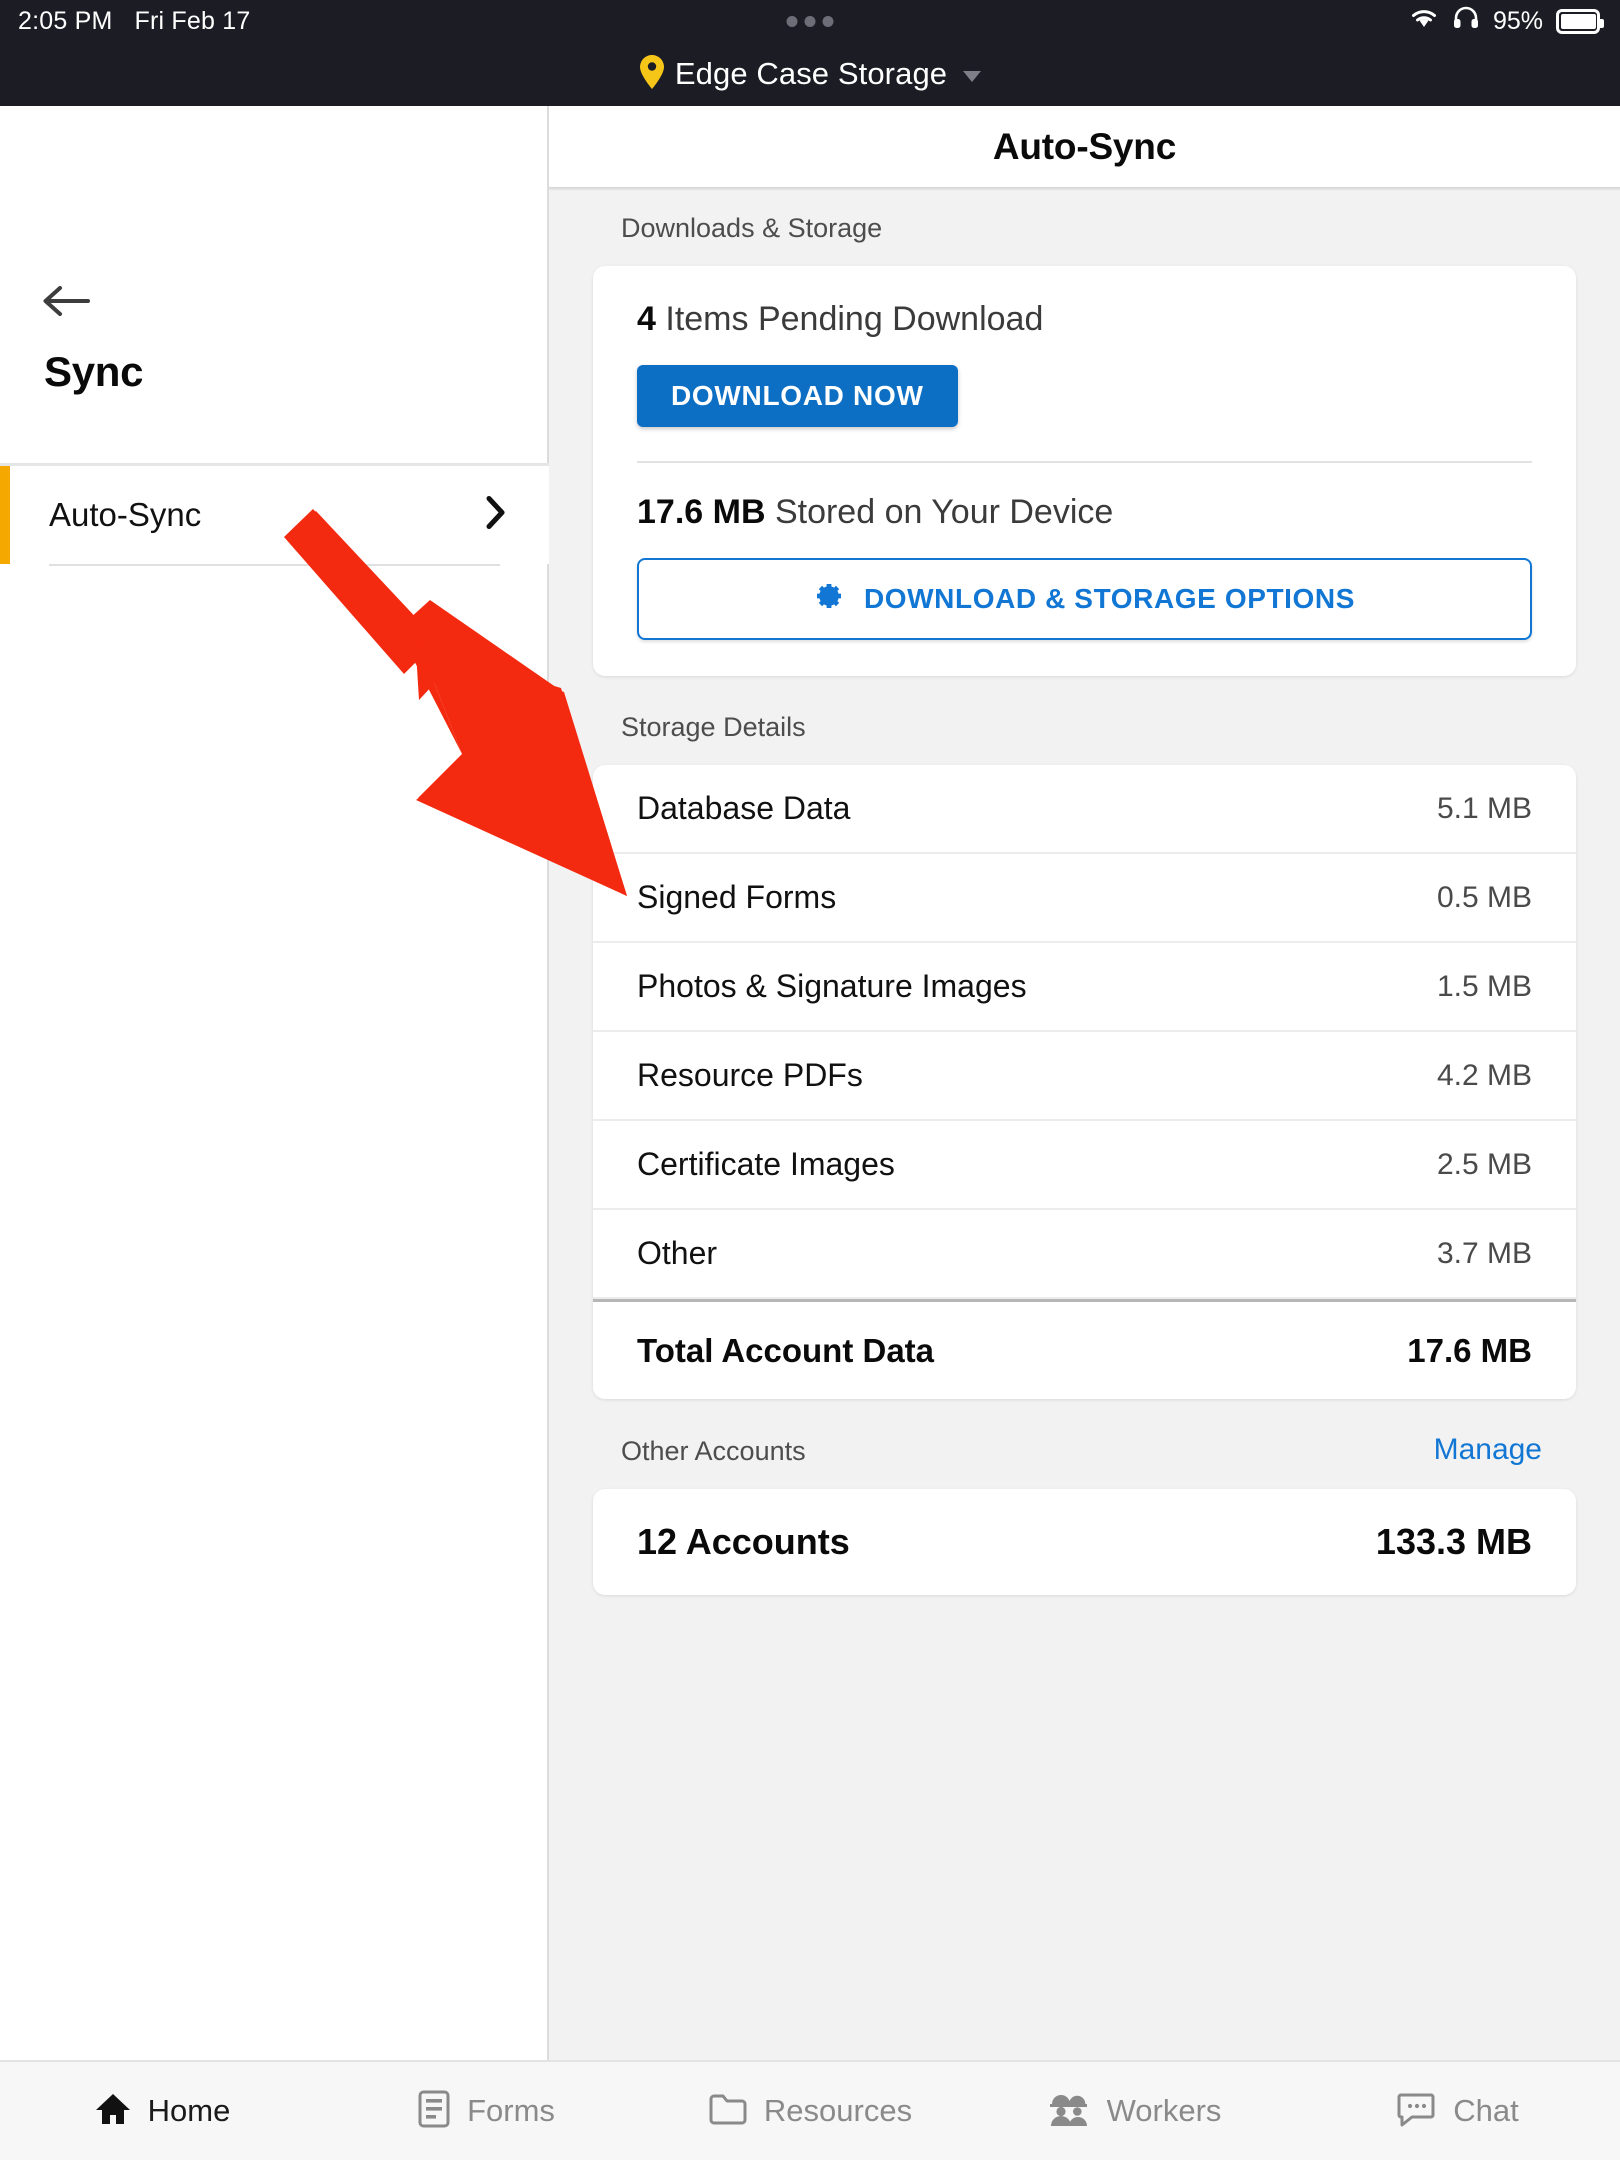 The width and height of the screenshot is (1620, 2160). Describe the element at coordinates (1417, 2111) in the screenshot. I see `chat-icon` at that location.